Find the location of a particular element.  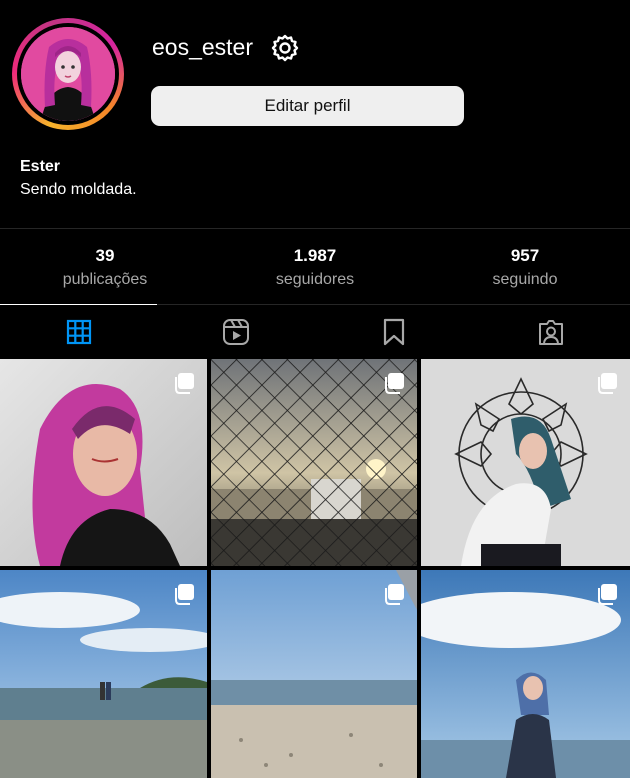

profile-bio: Sendo moldada. is located at coordinates (78, 189).